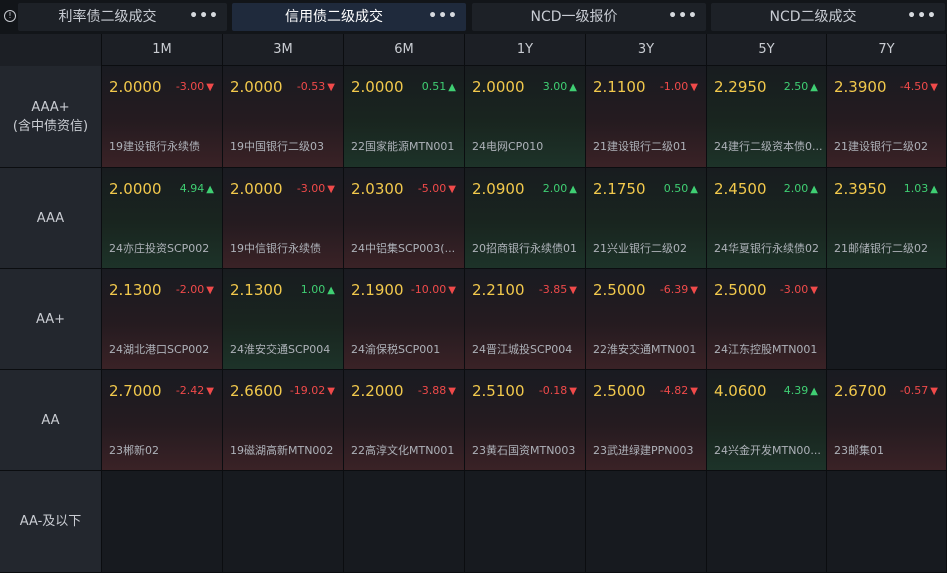 The height and width of the screenshot is (573, 947). I want to click on tab-ncd-secondary: NCD二级成交 •••, so click(828, 17).